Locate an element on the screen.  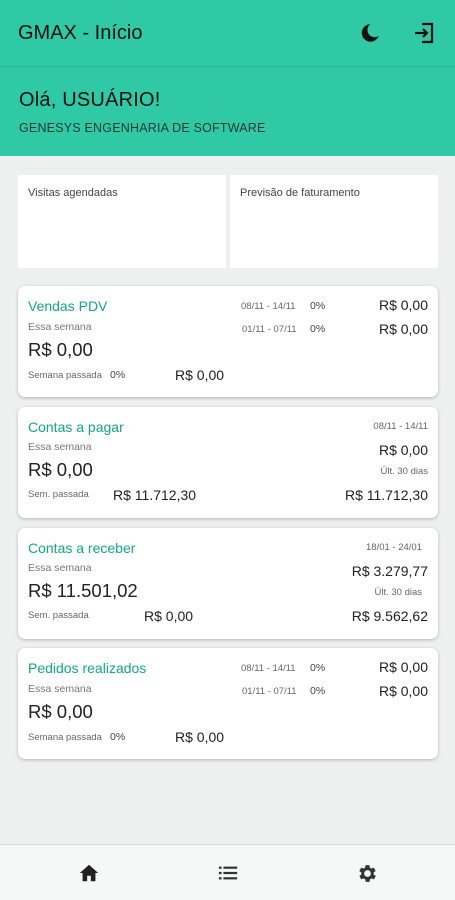
app-bar: GMAX - Início is located at coordinates (227, 33).